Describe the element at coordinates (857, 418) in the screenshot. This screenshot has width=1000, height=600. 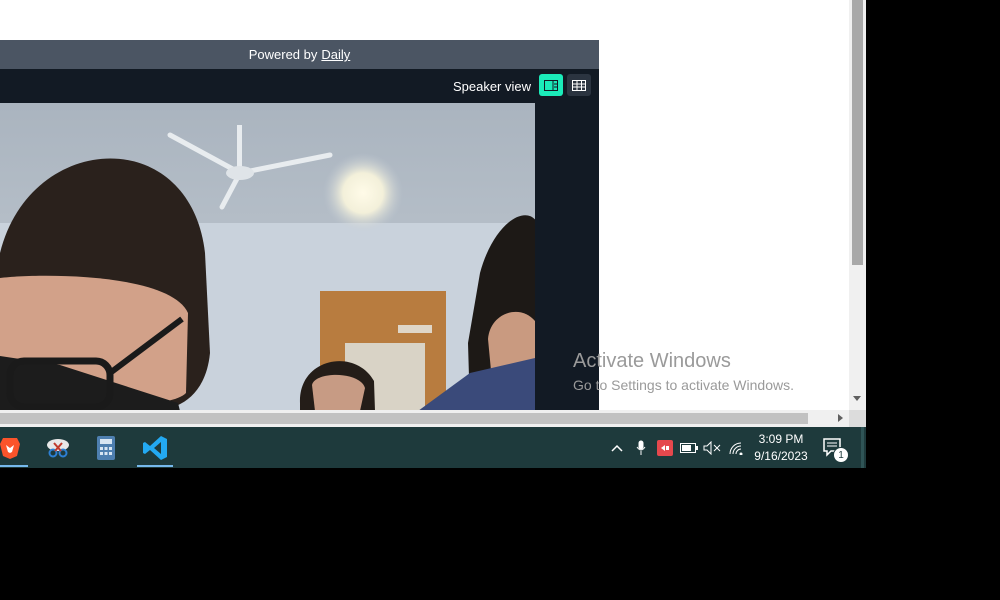
I see `scrollbar-corner` at that location.